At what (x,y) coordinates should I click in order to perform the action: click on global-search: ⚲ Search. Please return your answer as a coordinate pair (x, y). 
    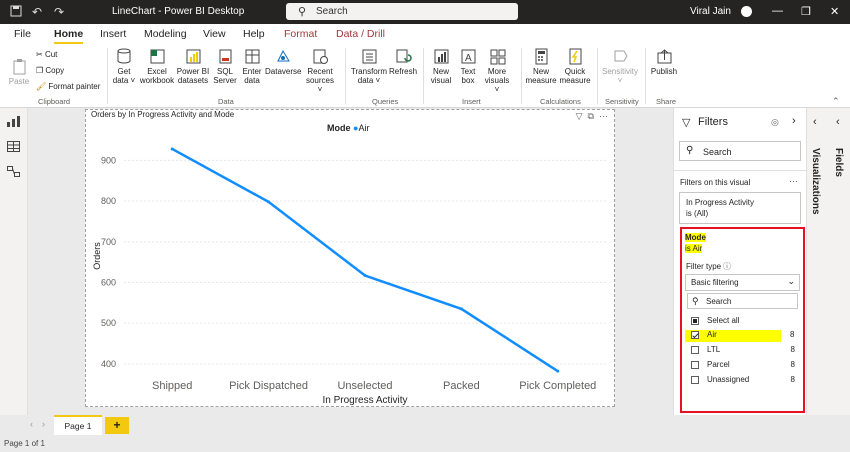
    Looking at the image, I should click on (402, 11).